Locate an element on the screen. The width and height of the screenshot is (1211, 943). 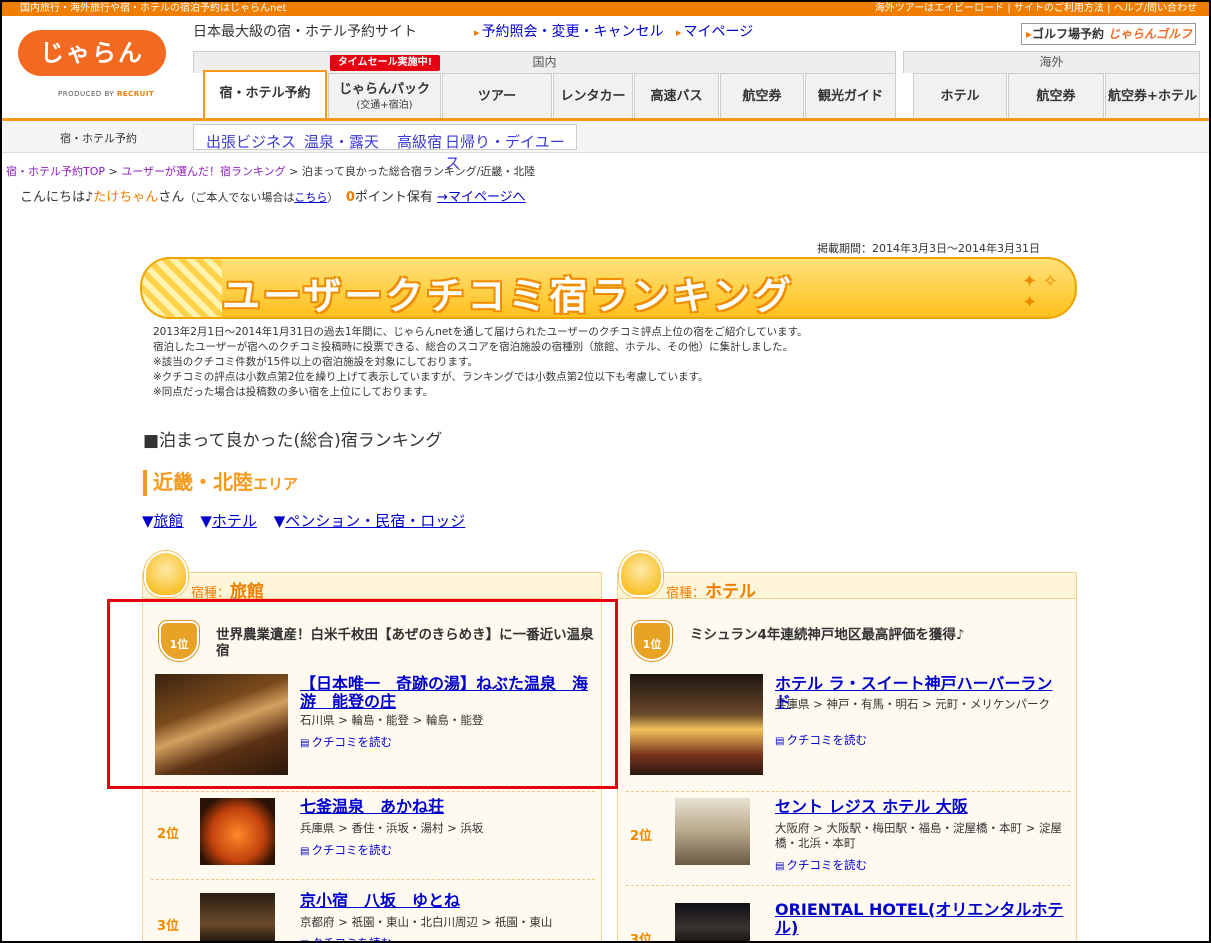
note-line: ※同点だった場合は投稿数の多い宿を上位にしております。 is located at coordinates (293, 392).